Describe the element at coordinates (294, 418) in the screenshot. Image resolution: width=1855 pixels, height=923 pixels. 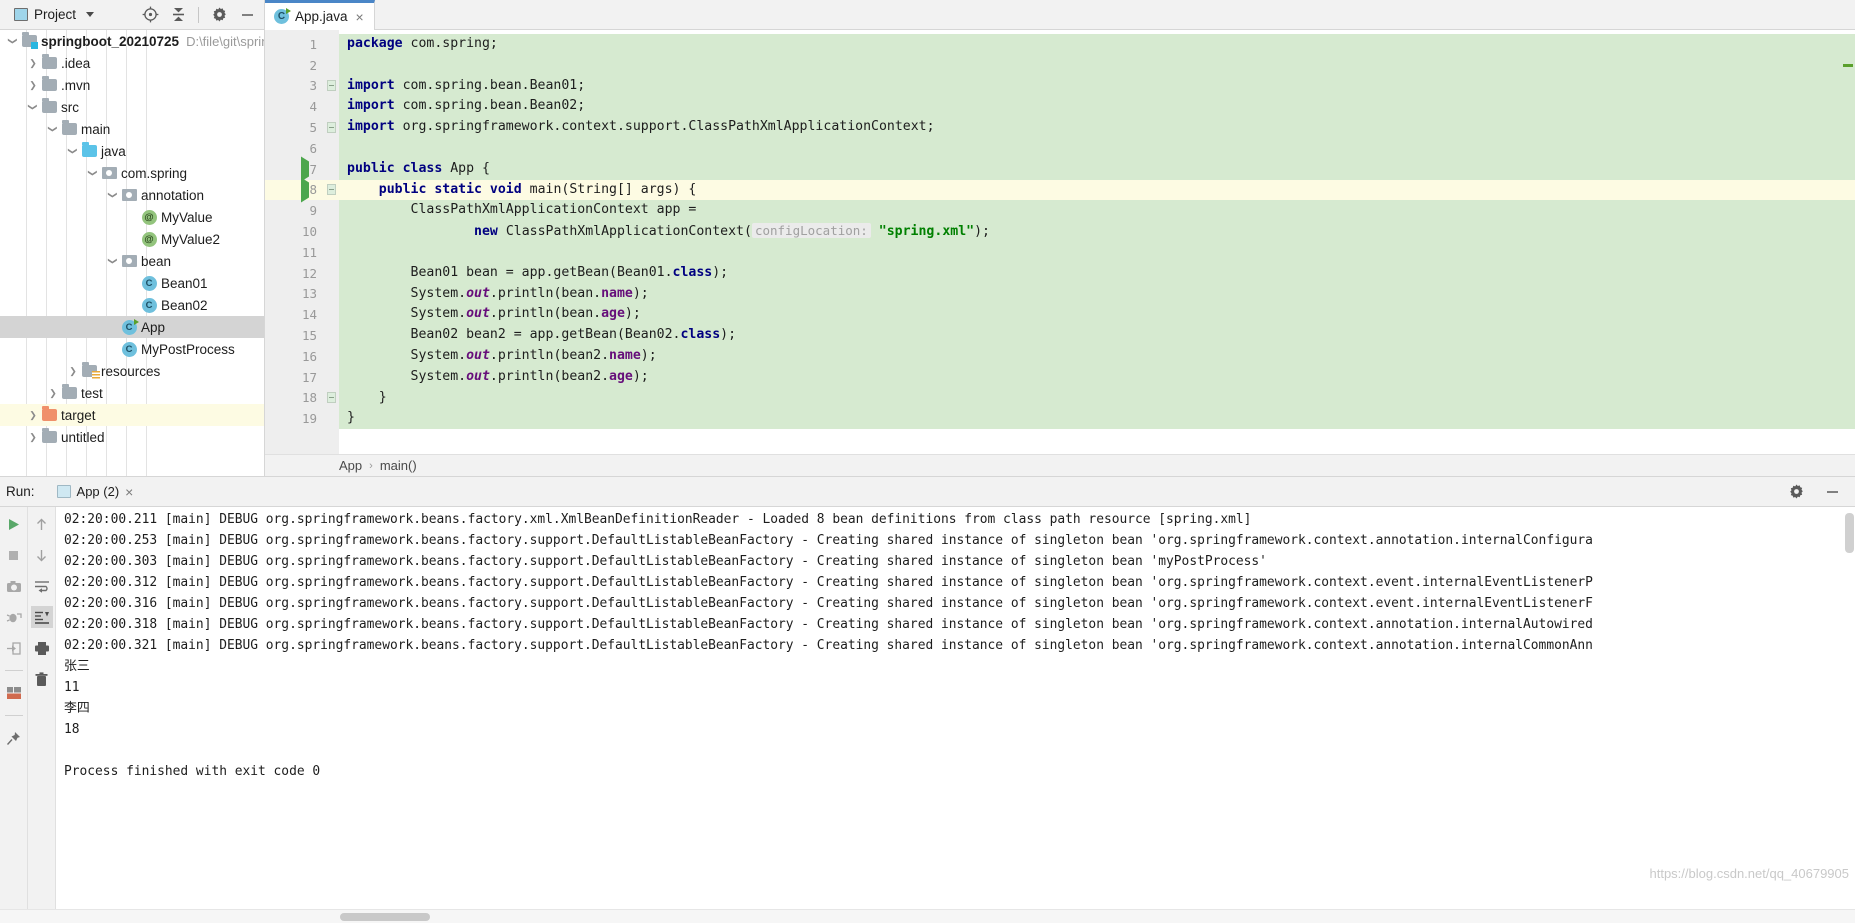
I see `line-number: 19` at that location.